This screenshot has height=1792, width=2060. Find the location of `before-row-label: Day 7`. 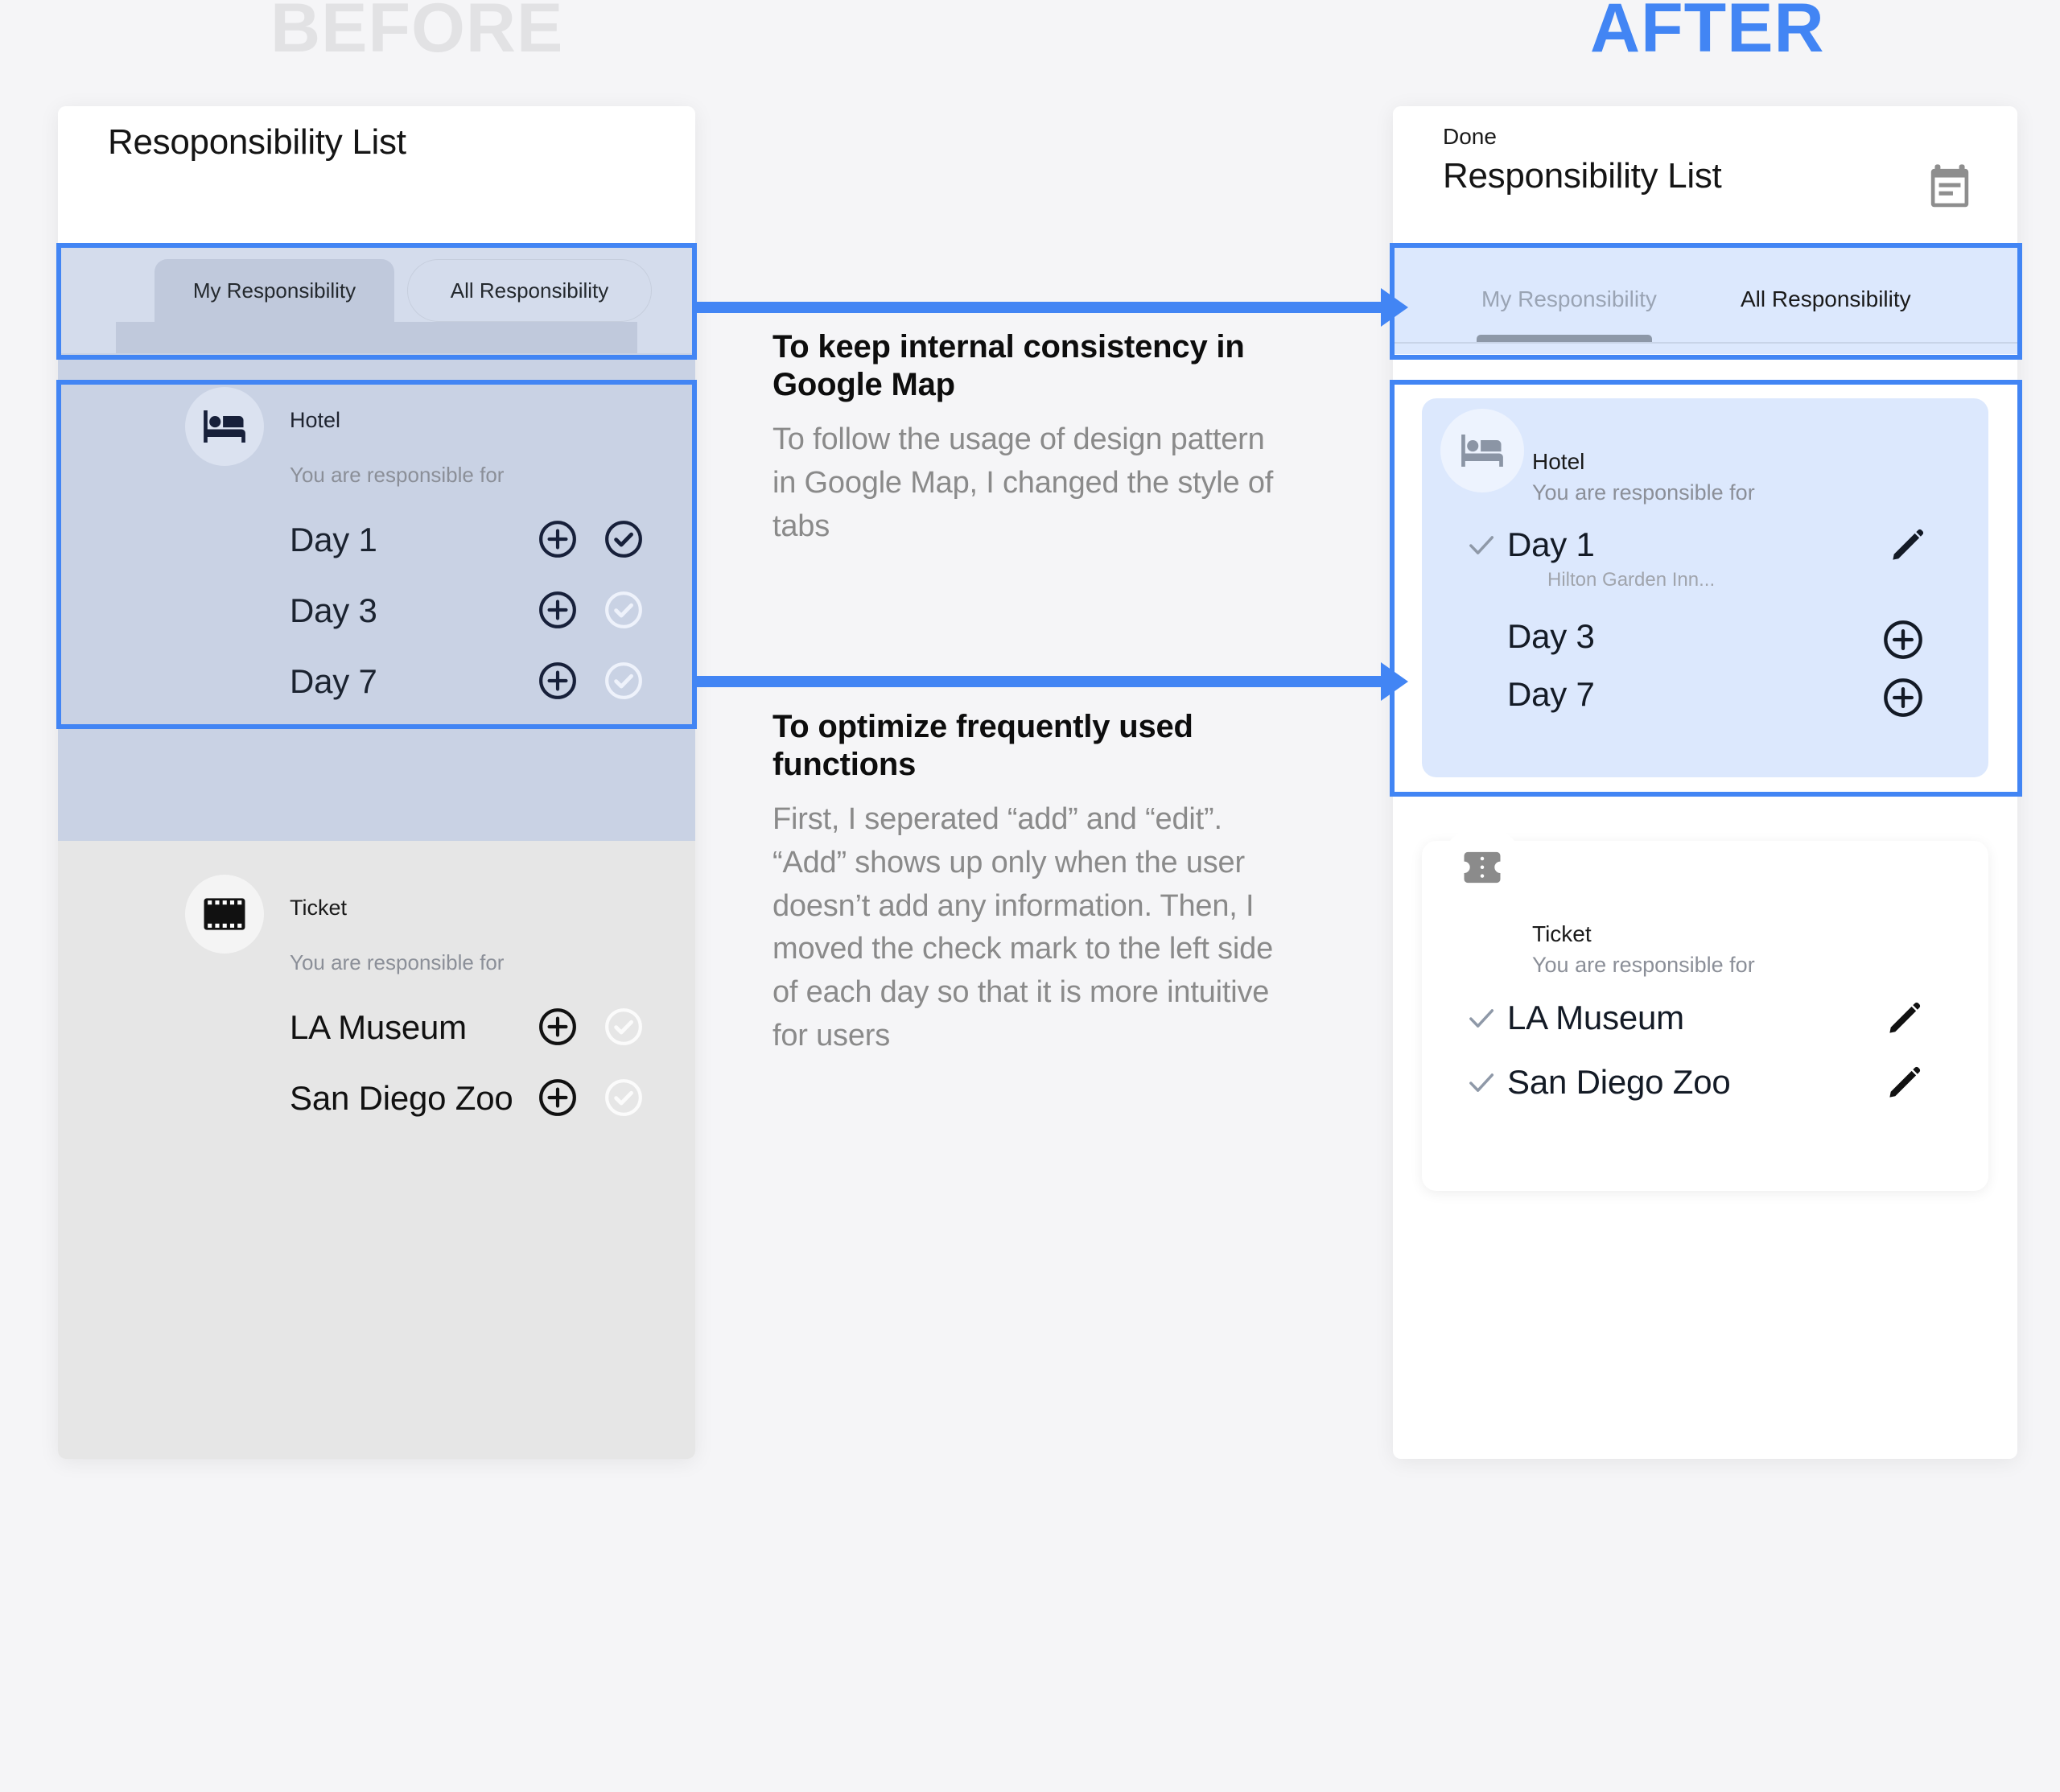

before-row-label: Day 7 is located at coordinates (333, 681).